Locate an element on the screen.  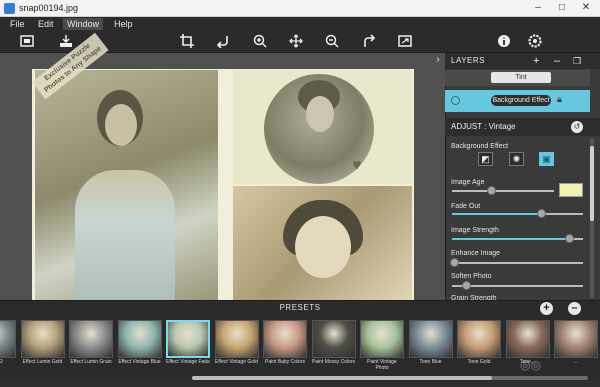
presets-scrollbar-thumb is located at coordinates (342, 378).